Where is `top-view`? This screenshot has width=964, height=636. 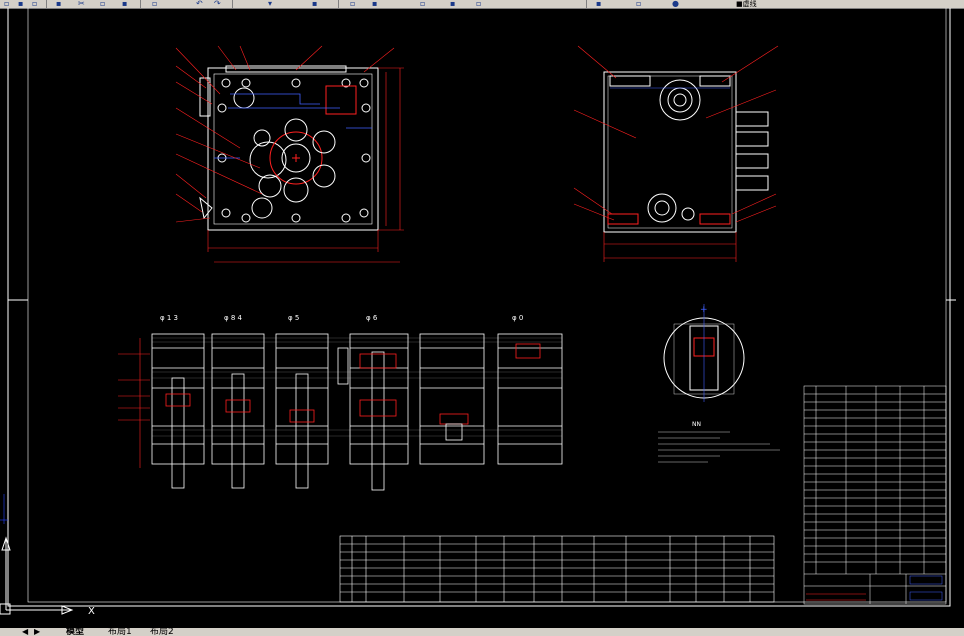 top-view is located at coordinates (289, 148).